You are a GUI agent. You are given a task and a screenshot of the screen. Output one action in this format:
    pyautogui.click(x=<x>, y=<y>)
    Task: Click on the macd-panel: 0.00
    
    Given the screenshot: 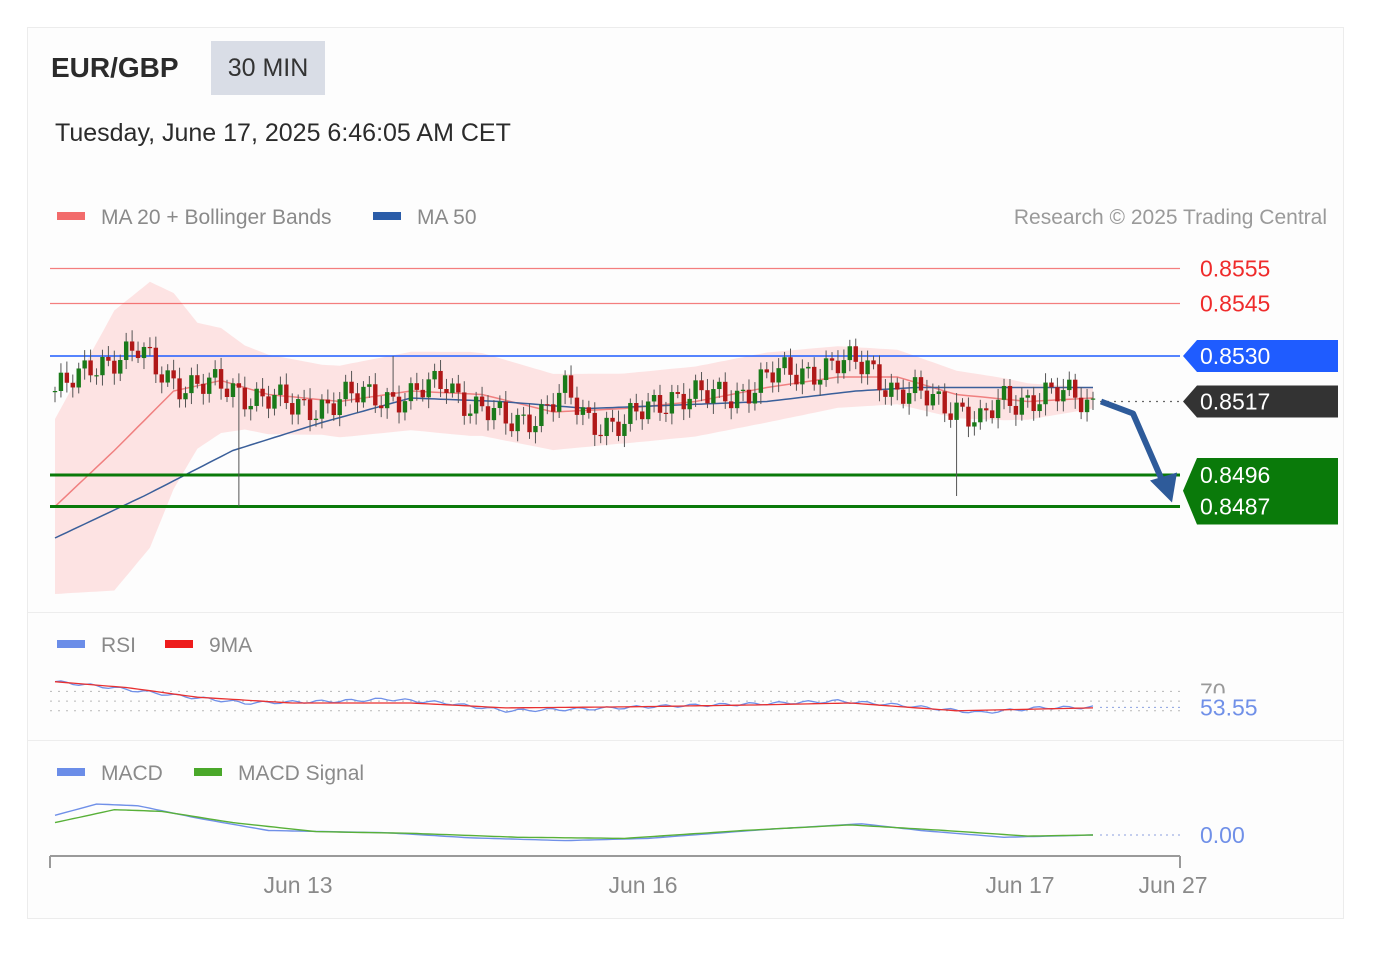 What is the action you would take?
    pyautogui.click(x=649, y=825)
    